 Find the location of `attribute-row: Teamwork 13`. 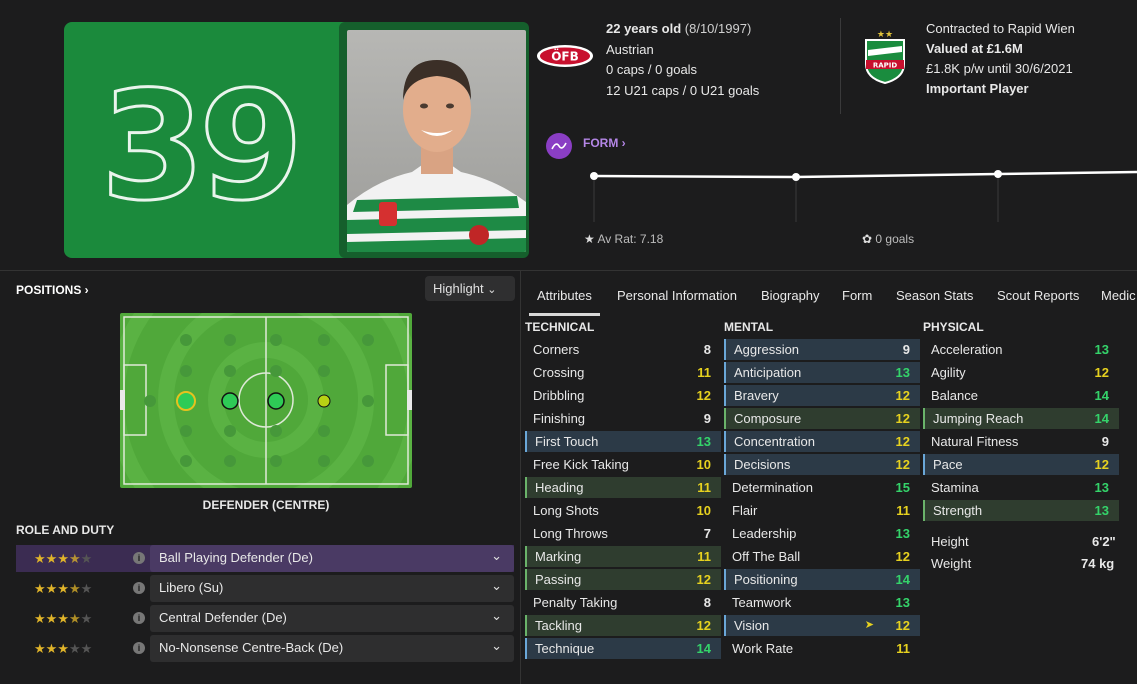

attribute-row: Teamwork 13 is located at coordinates (822, 602).